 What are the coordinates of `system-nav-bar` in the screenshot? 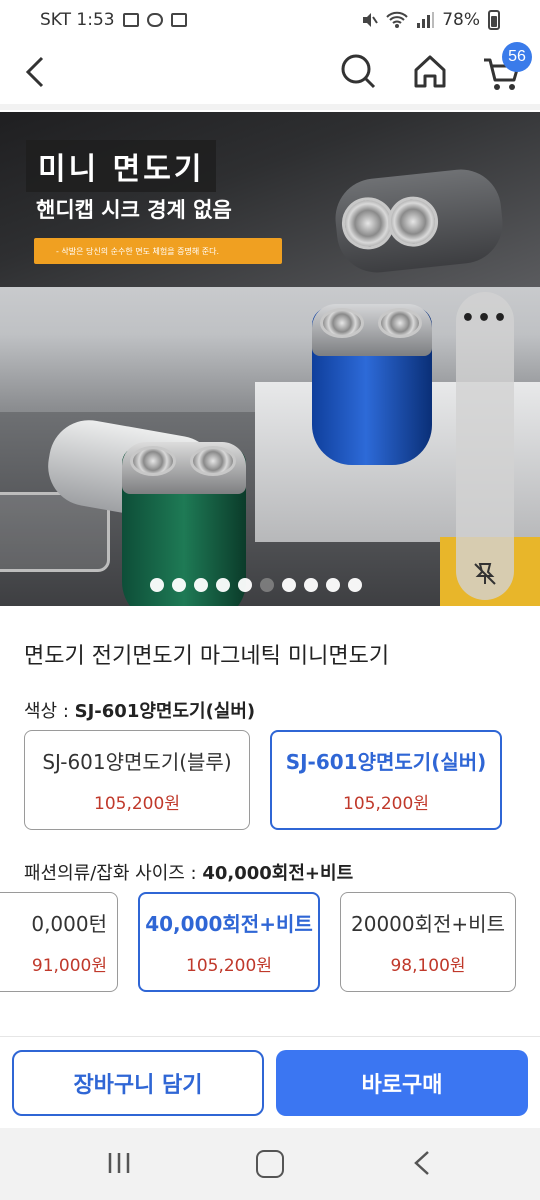 It's located at (270, 1164).